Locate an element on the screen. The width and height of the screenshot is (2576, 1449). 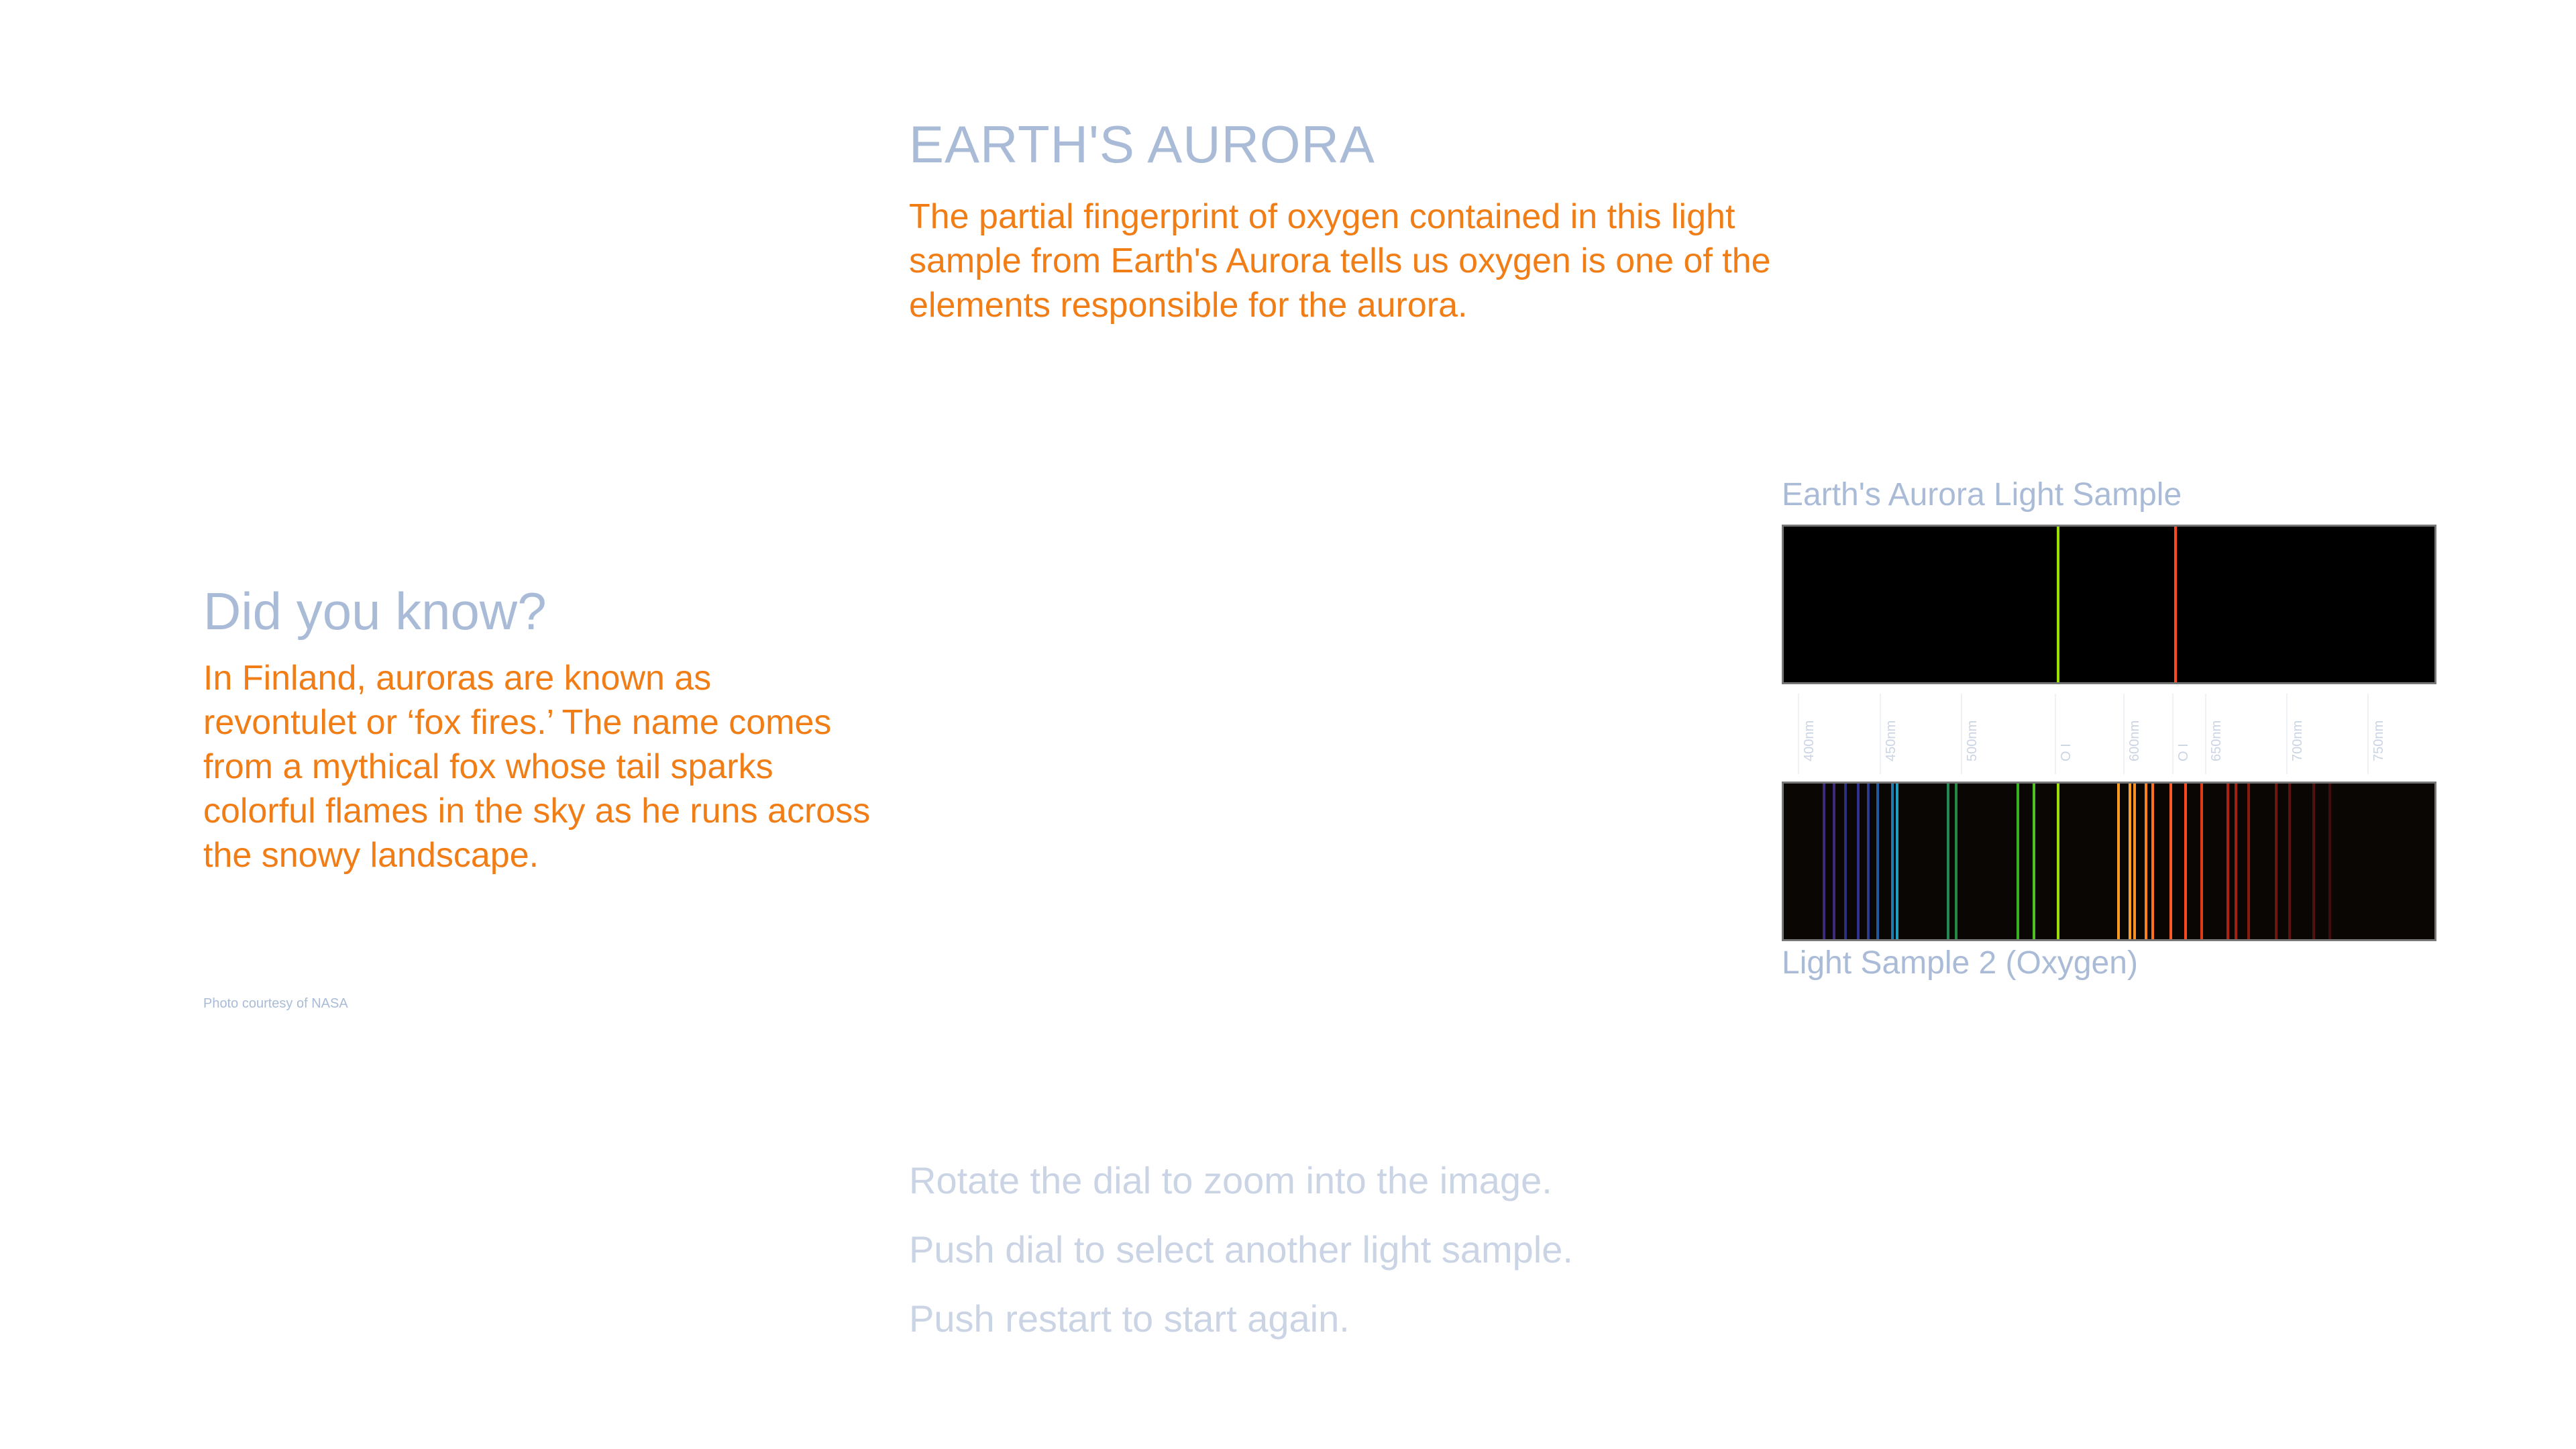
did-you-know-title: Did you know? is located at coordinates (375, 611).